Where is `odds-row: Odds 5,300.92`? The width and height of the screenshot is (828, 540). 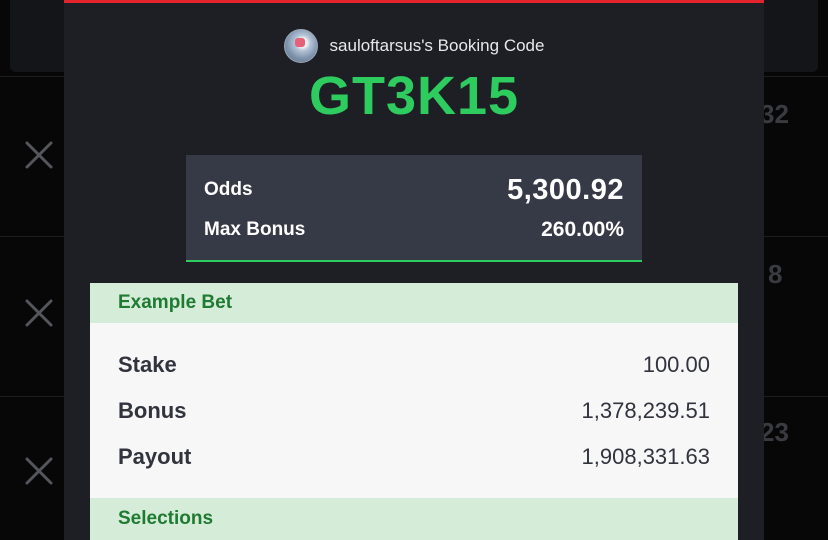
odds-row: Odds 5,300.92 is located at coordinates (414, 190).